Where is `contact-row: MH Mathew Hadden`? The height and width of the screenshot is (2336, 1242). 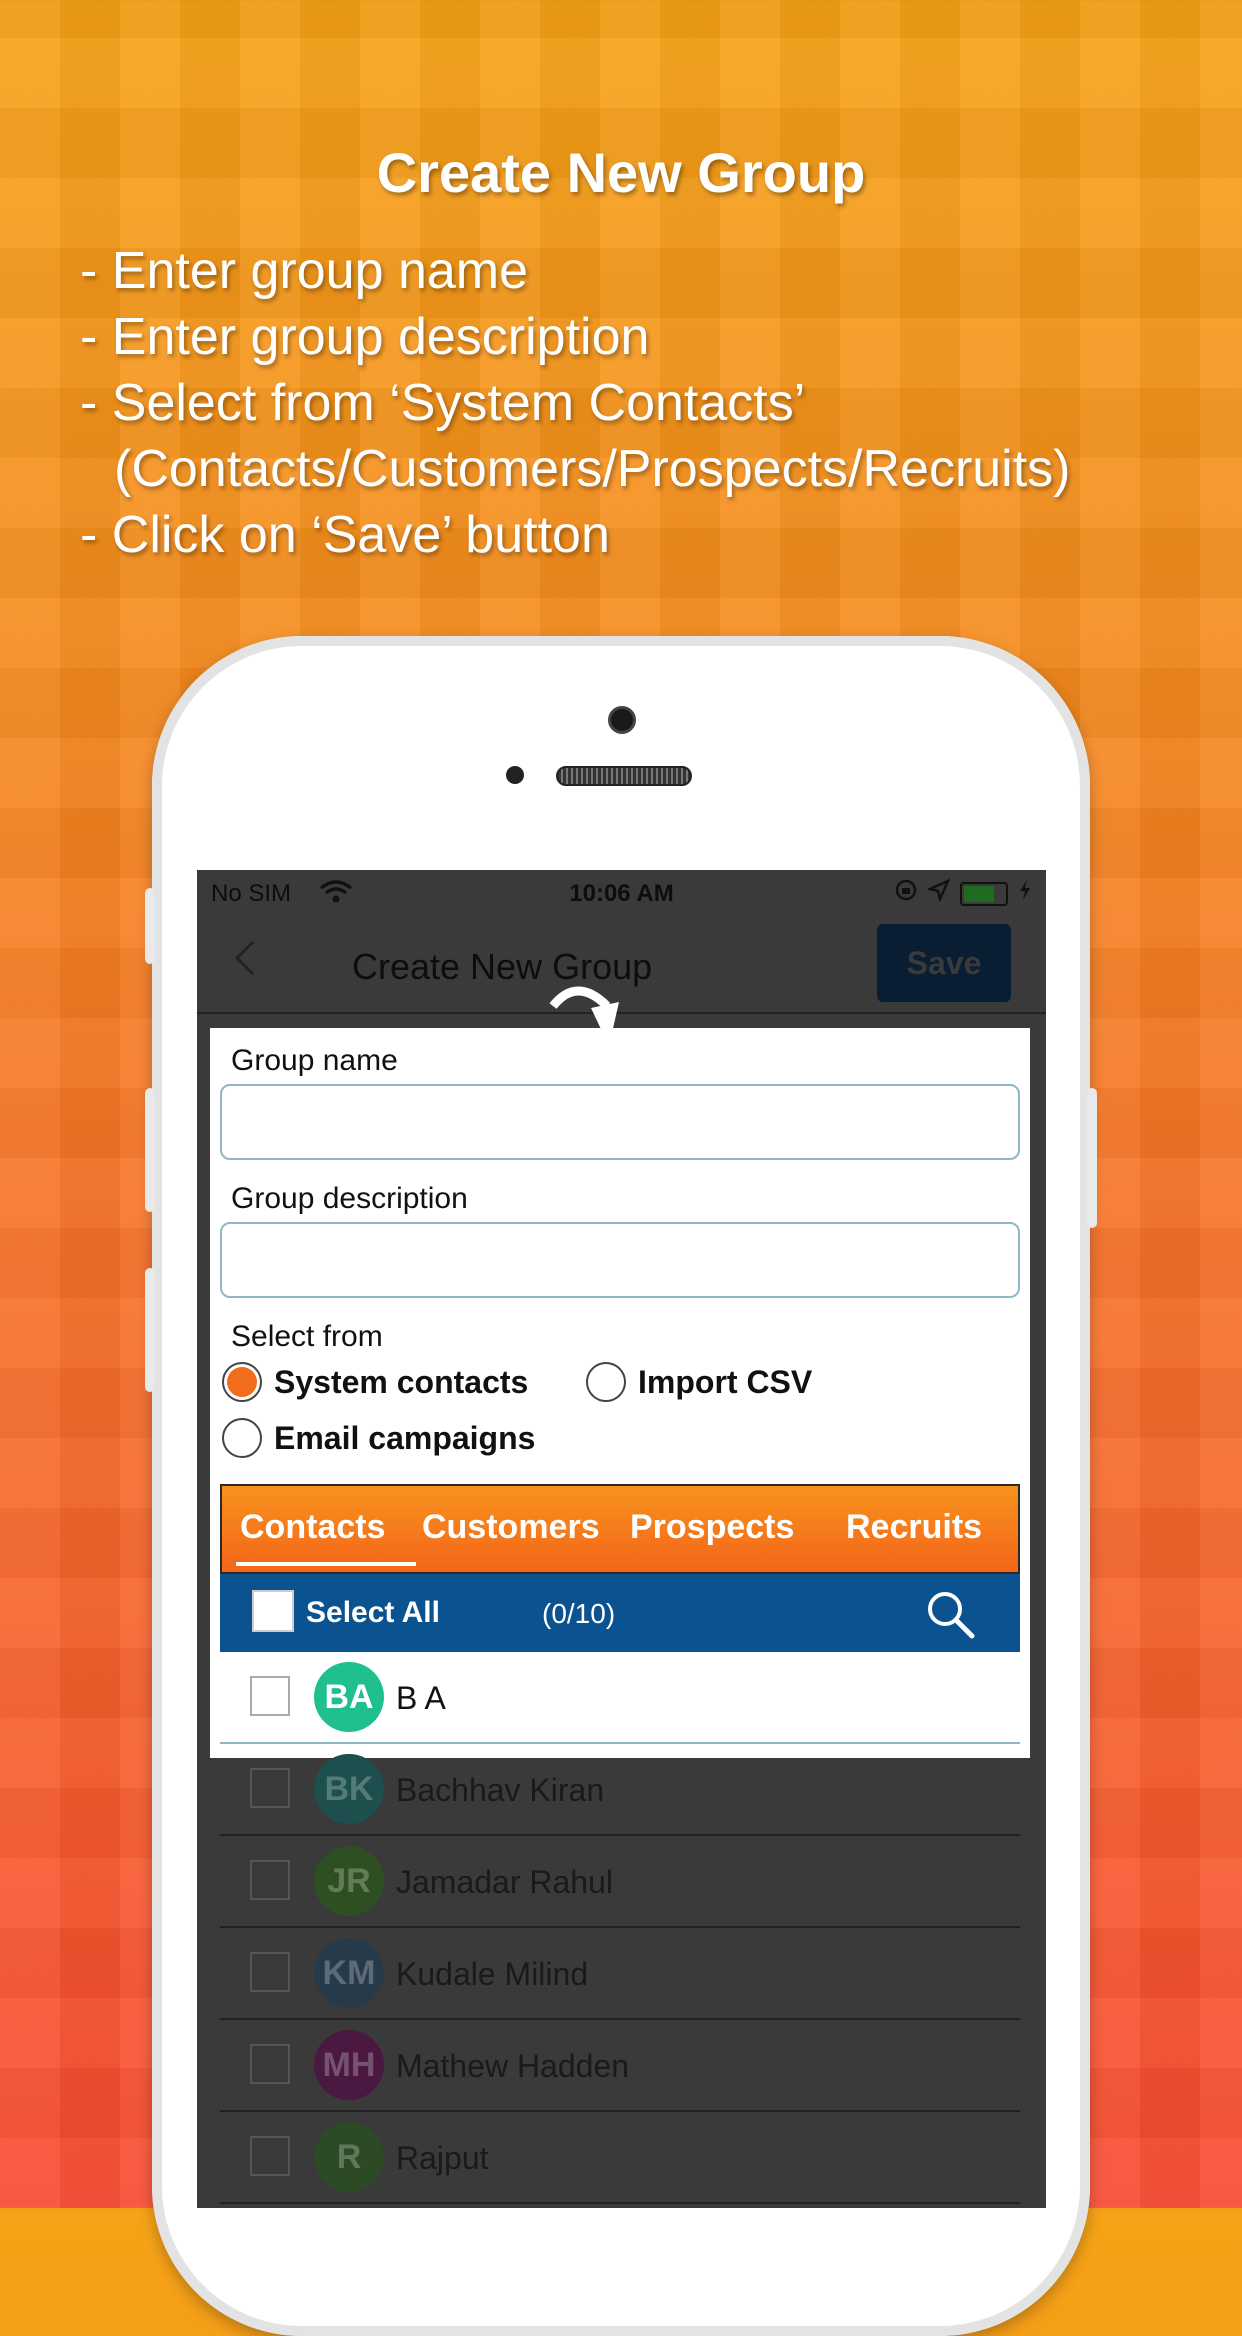 contact-row: MH Mathew Hadden is located at coordinates (620, 2066).